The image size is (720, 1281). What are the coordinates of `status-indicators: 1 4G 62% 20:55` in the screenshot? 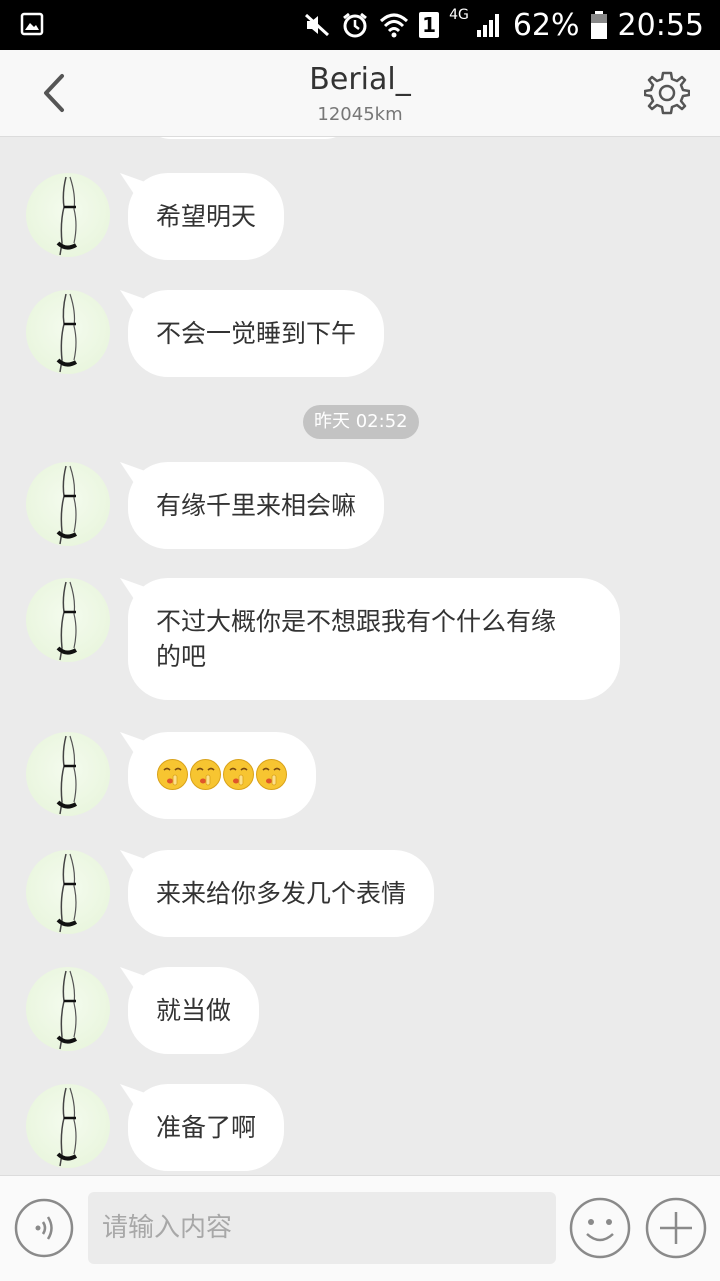 It's located at (503, 25).